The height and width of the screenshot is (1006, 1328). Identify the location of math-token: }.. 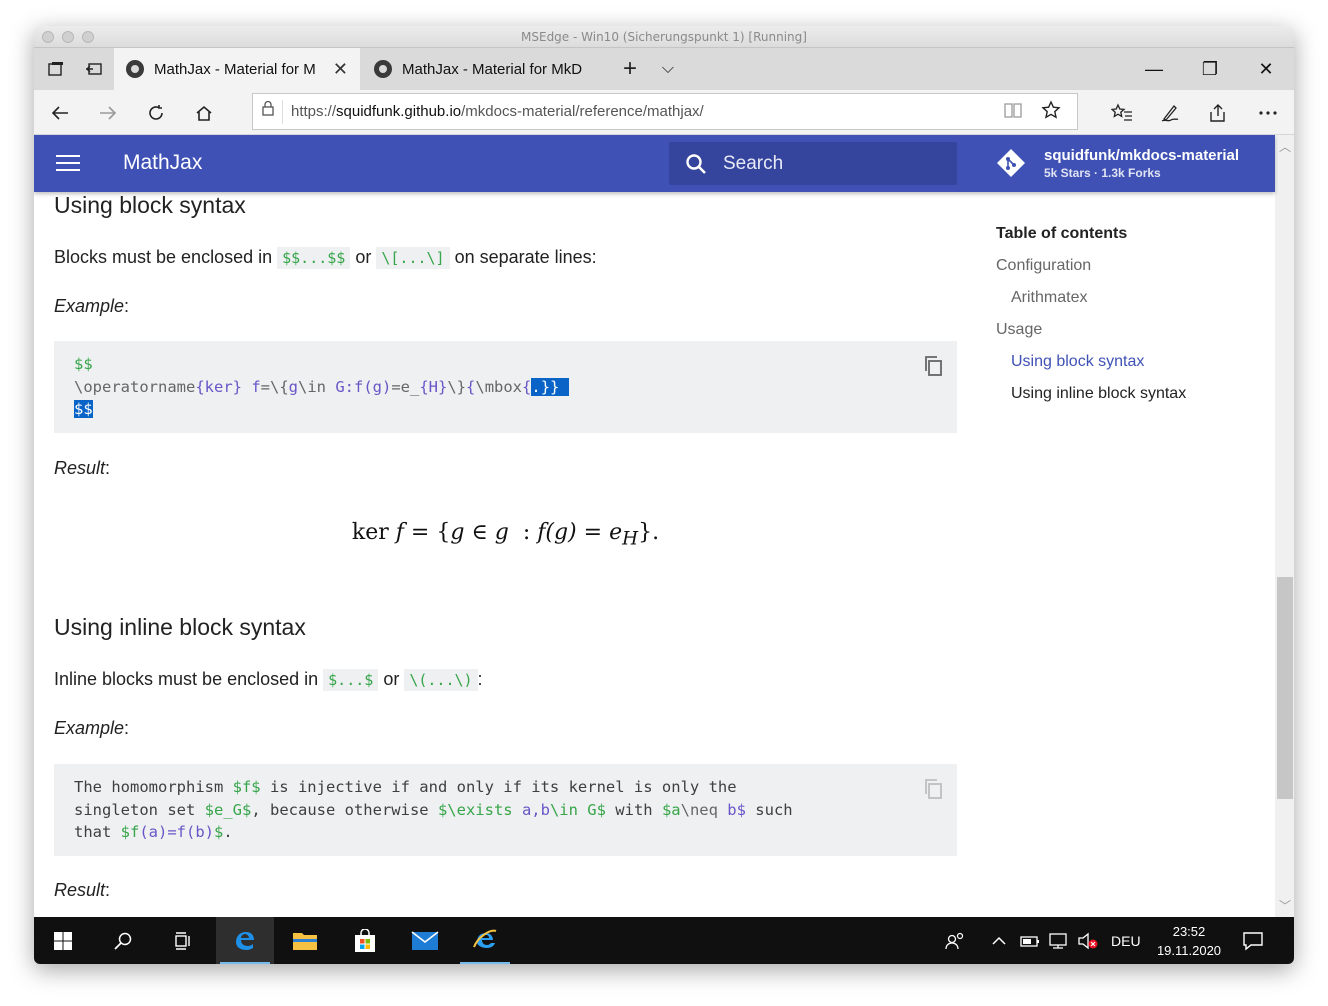
(649, 532).